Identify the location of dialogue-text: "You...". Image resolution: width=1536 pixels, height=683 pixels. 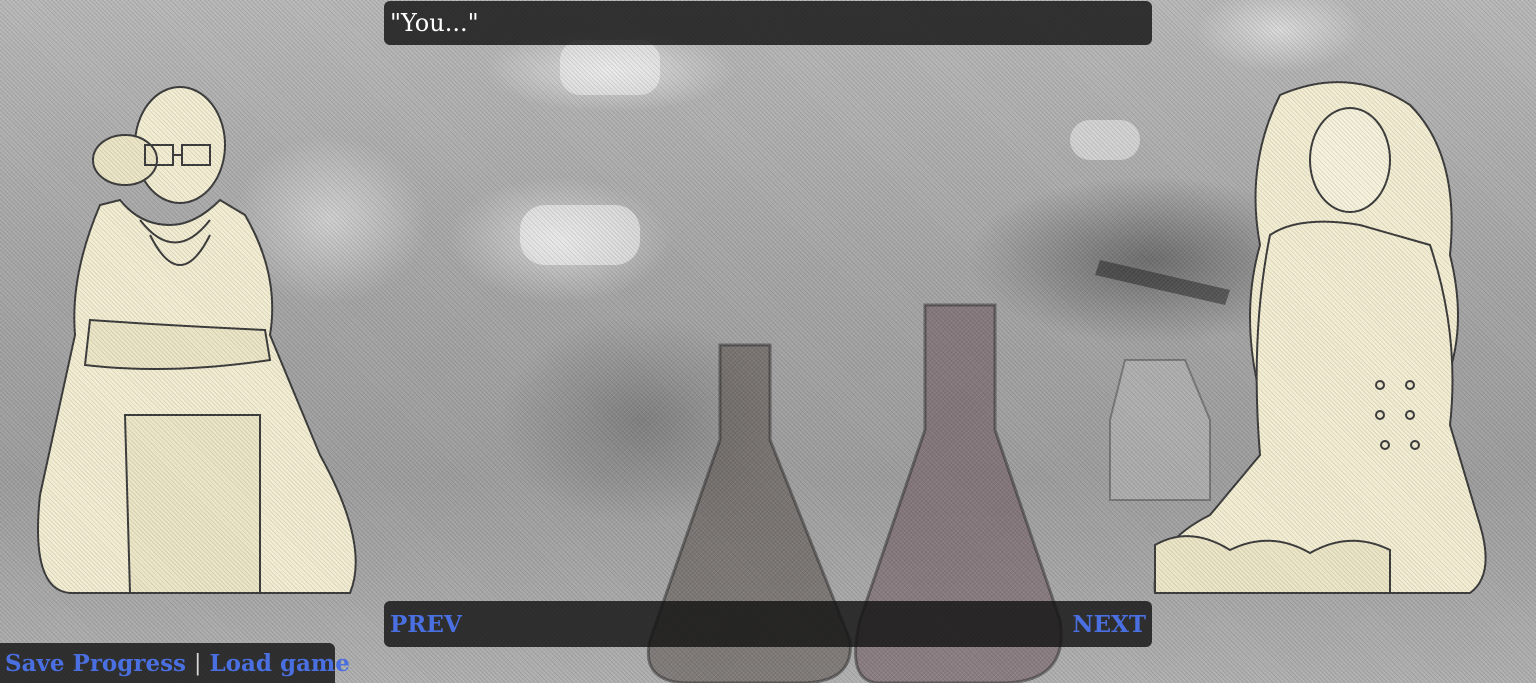
(434, 23).